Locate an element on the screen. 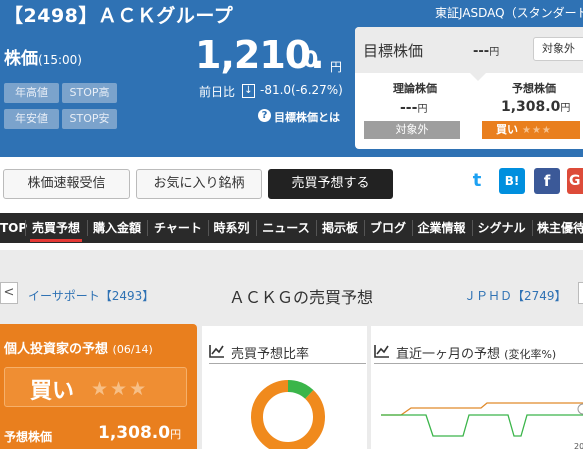 The height and width of the screenshot is (449, 583). current-price-decimal: 0 is located at coordinates (311, 60).